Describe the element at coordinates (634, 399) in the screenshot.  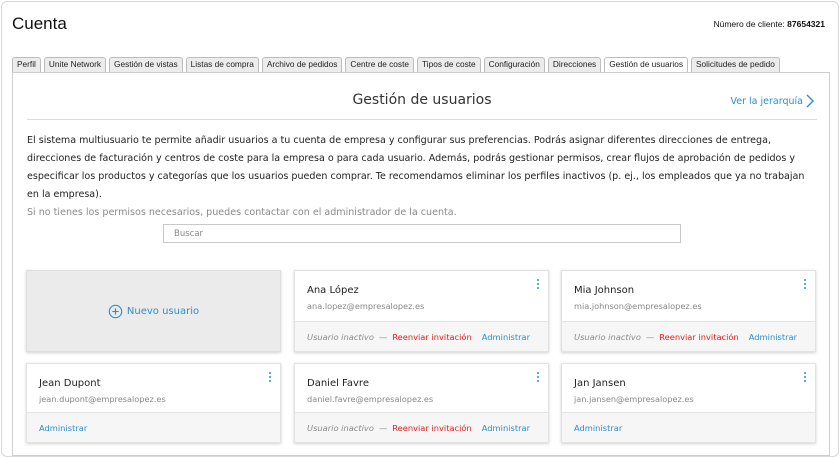
I see `user-email: jan.jansen@empresalopez.es` at that location.